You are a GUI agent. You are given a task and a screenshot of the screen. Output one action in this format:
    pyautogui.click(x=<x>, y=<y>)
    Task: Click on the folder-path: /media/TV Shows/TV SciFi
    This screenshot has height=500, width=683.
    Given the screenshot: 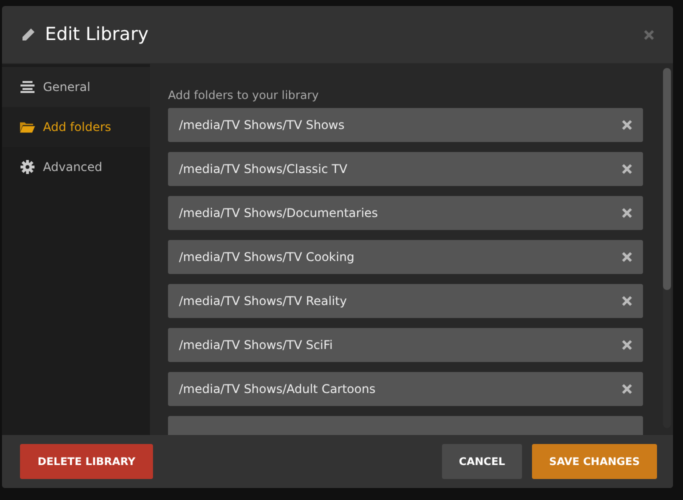 What is the action you would take?
    pyautogui.click(x=256, y=345)
    